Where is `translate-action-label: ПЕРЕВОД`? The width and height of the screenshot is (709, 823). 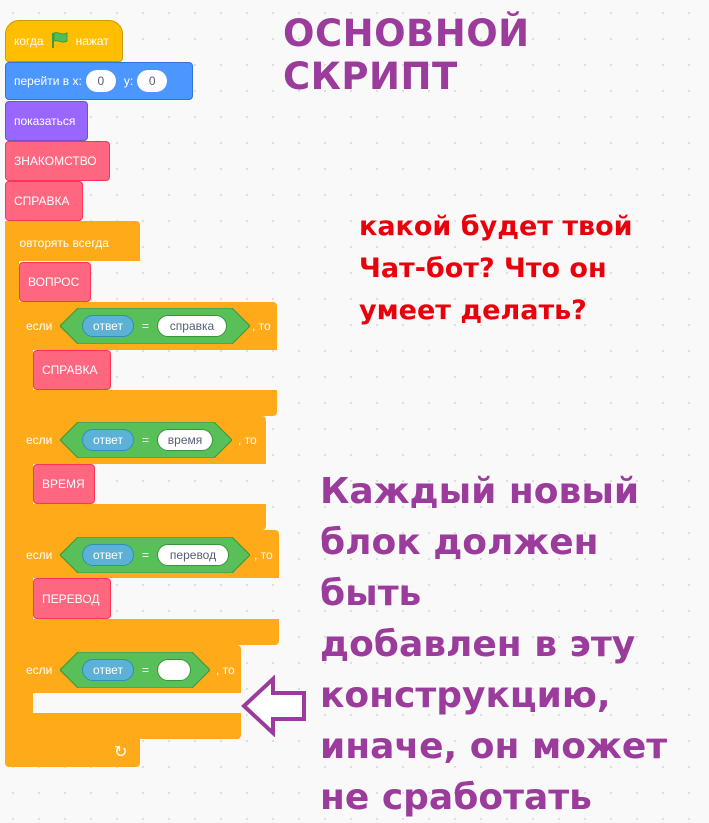 translate-action-label: ПЕРЕВОД is located at coordinates (71, 598).